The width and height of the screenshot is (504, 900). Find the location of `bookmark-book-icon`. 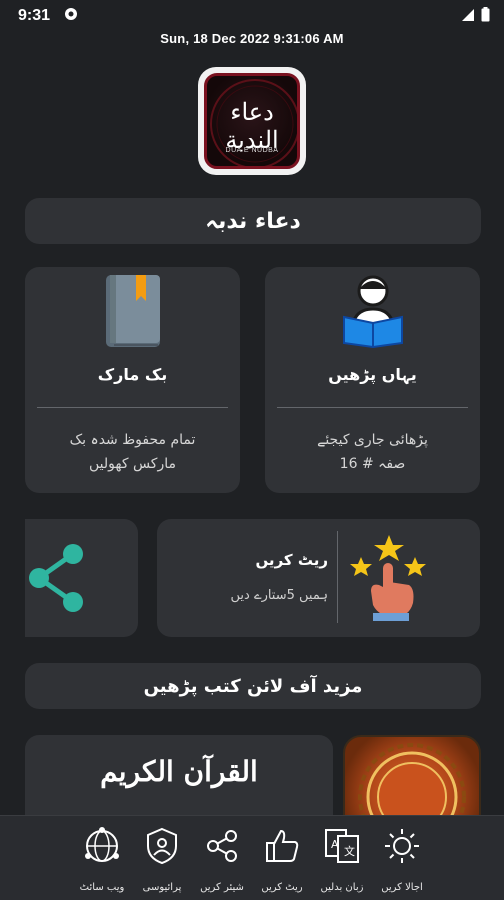

bookmark-book-icon is located at coordinates (132, 311).